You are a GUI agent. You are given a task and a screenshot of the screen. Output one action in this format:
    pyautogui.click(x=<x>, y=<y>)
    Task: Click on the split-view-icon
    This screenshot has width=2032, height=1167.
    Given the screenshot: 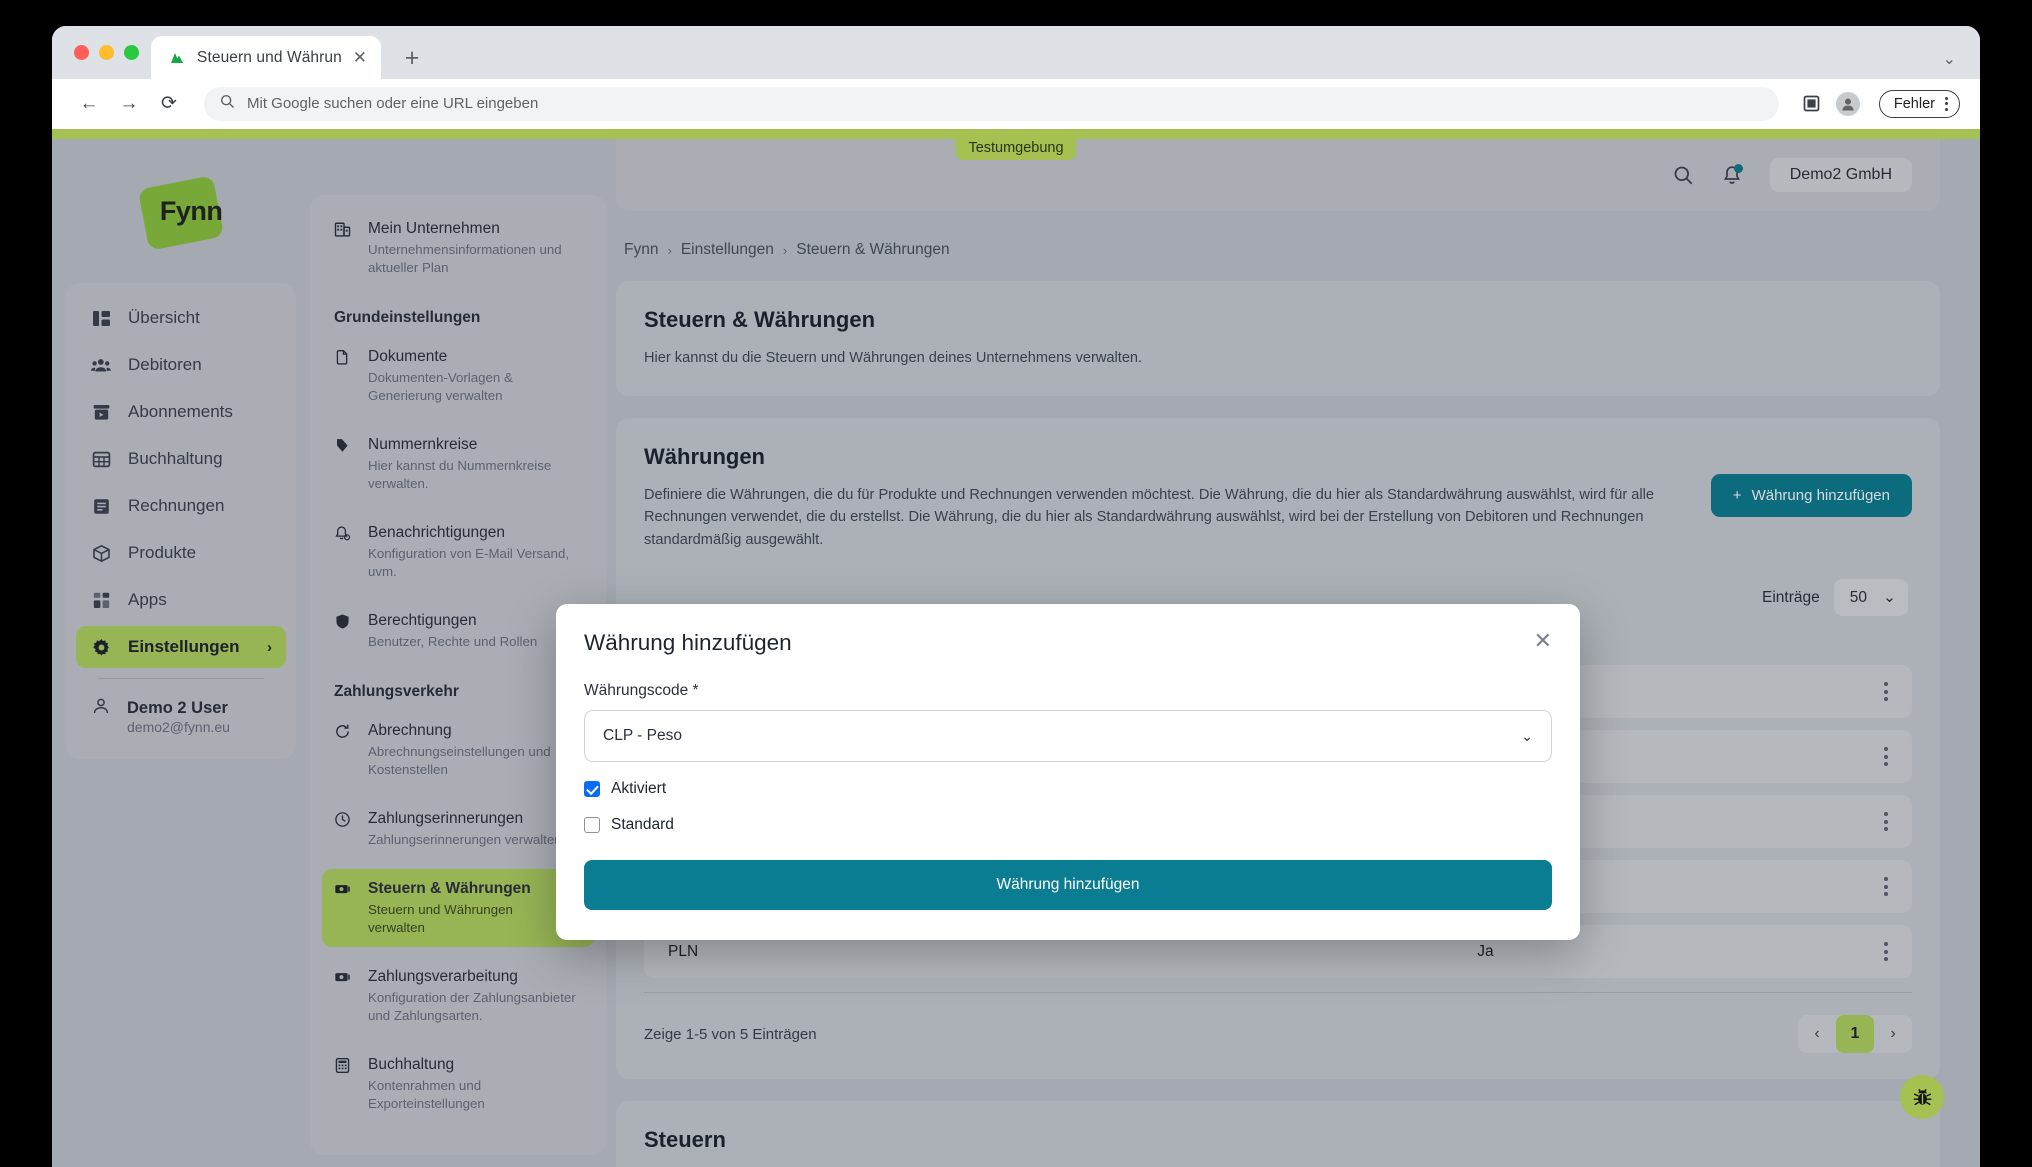 What is the action you would take?
    pyautogui.click(x=1812, y=104)
    